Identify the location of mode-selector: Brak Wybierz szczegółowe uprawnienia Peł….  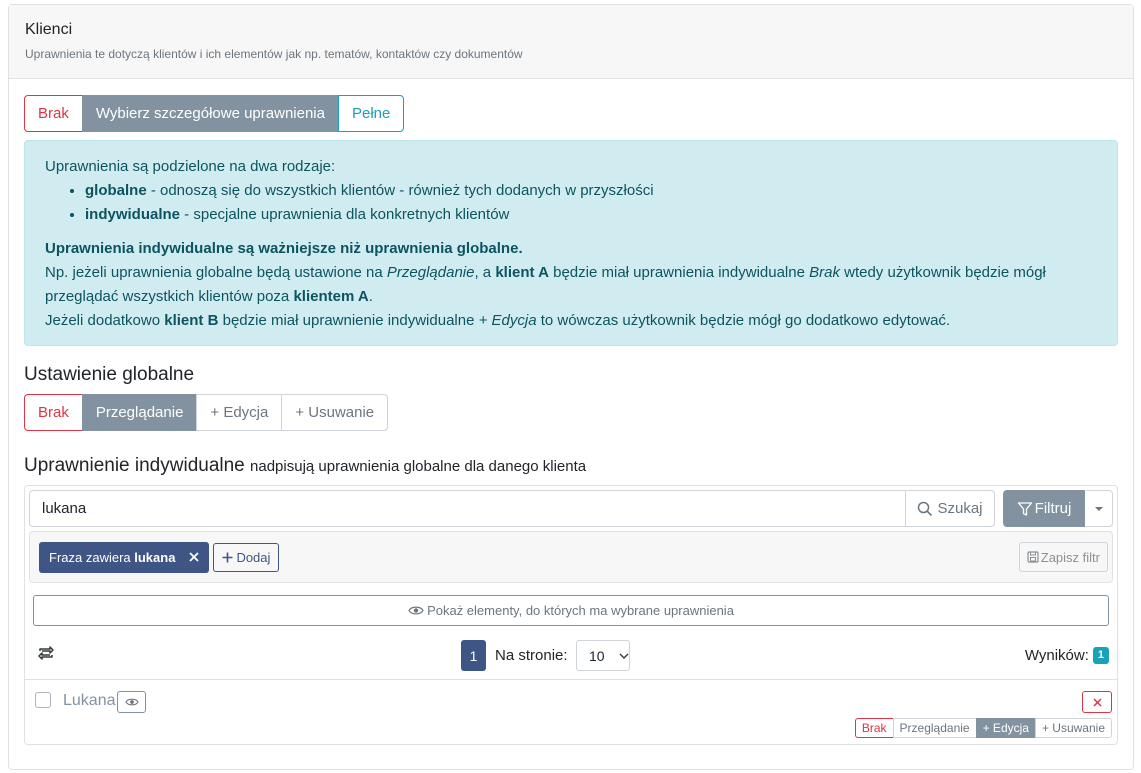
(214, 113).